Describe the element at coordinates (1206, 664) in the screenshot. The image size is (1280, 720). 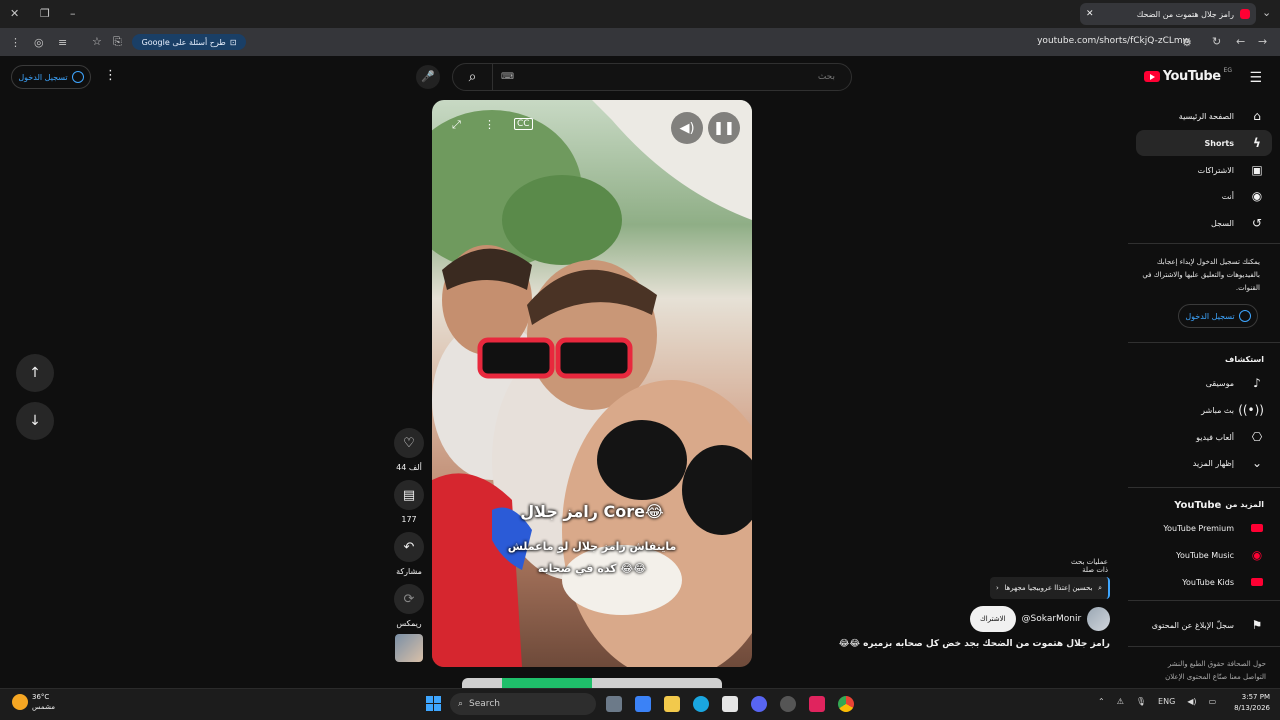
I see `footer-line: حول الصحافة حقوق الطبع والنشر` at that location.